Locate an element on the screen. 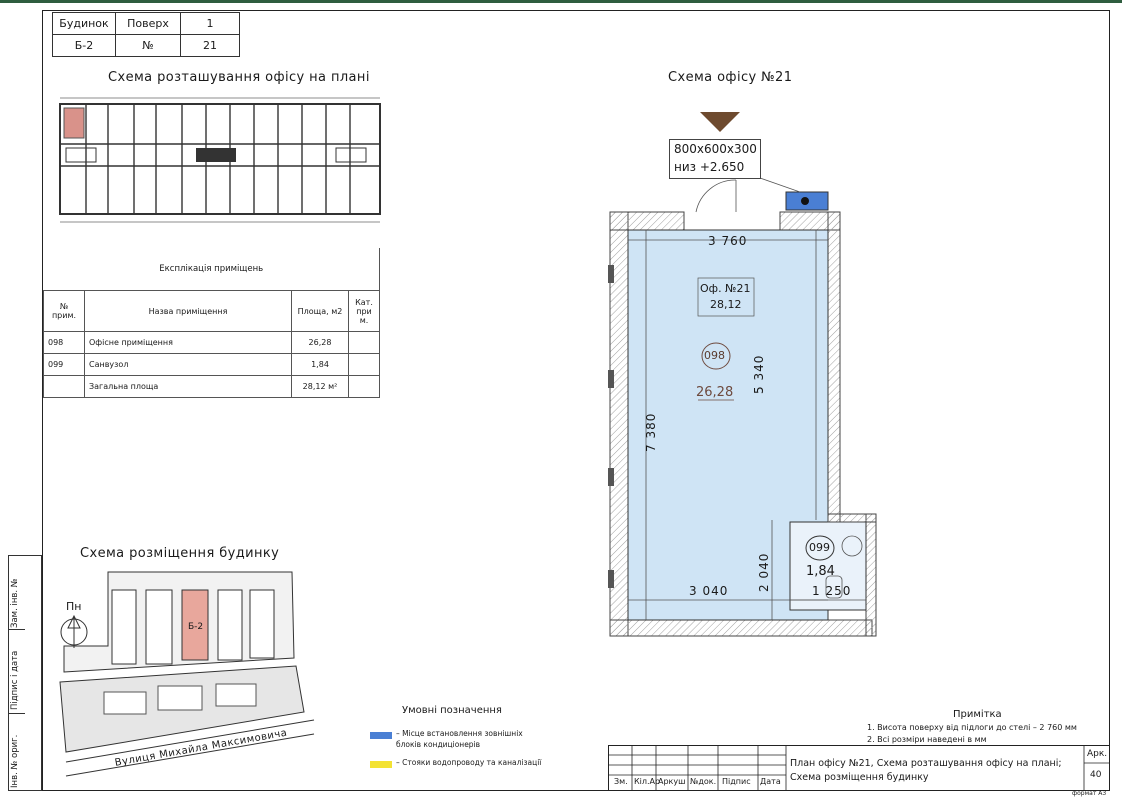 The height and width of the screenshot is (799, 1122). table-row: 098 Офісне приміщення 26,28 is located at coordinates (211, 342).